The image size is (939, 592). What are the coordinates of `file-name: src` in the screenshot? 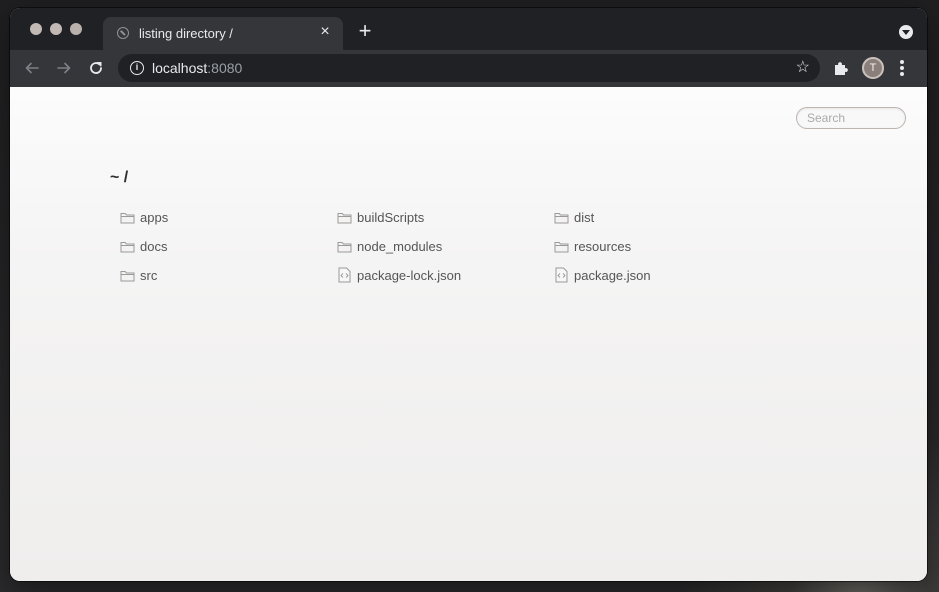 It's located at (149, 275).